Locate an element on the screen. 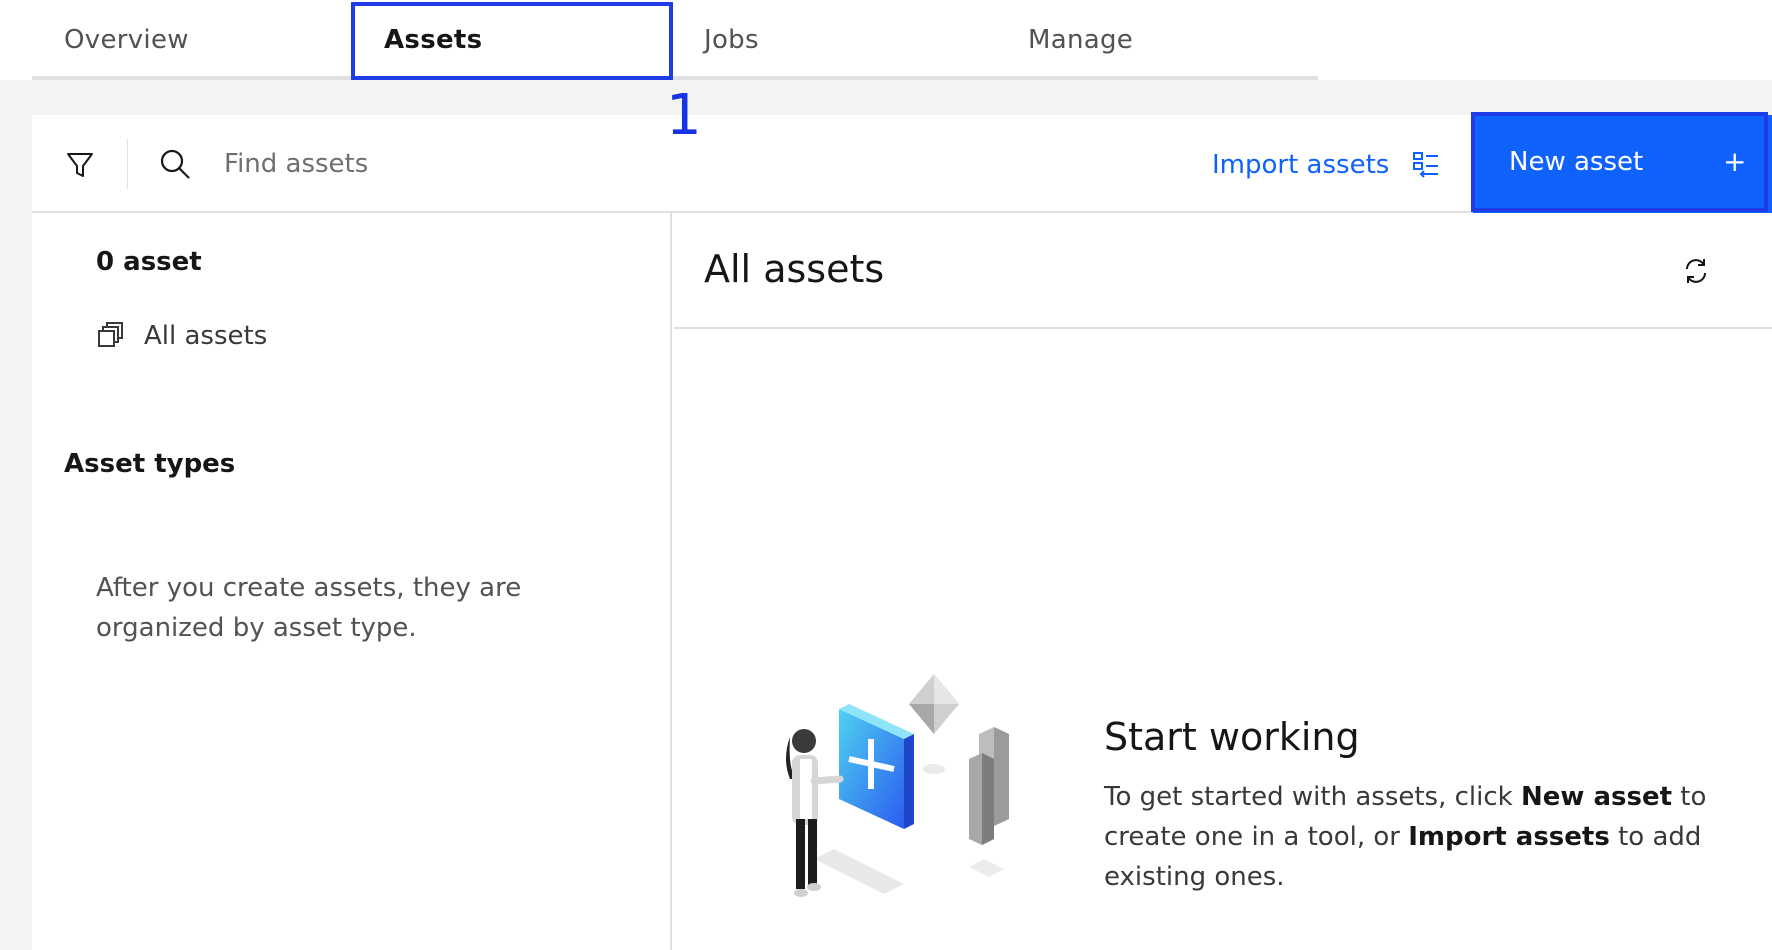 Image resolution: width=1772 pixels, height=950 pixels. tab-bar: Overview Assets Jobs Manage is located at coordinates (886, 40).